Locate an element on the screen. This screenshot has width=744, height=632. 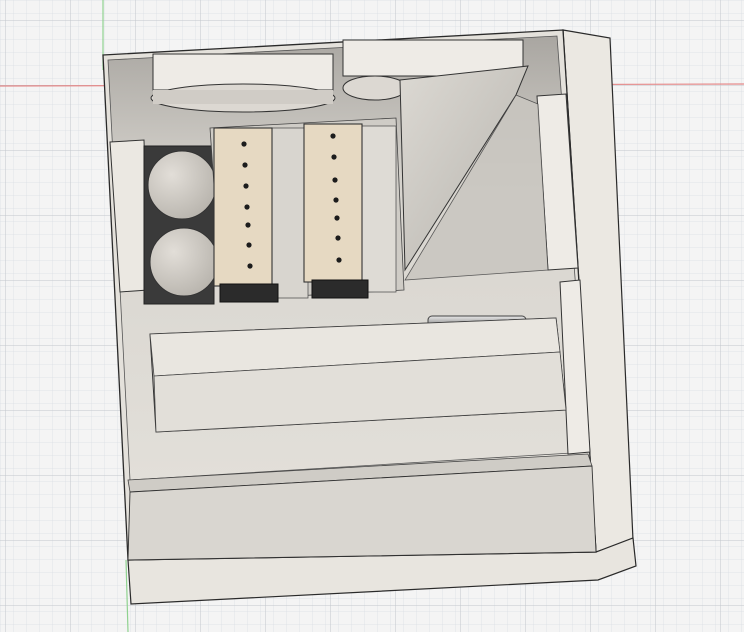
perfboard-right is located at coordinates (336, 211).